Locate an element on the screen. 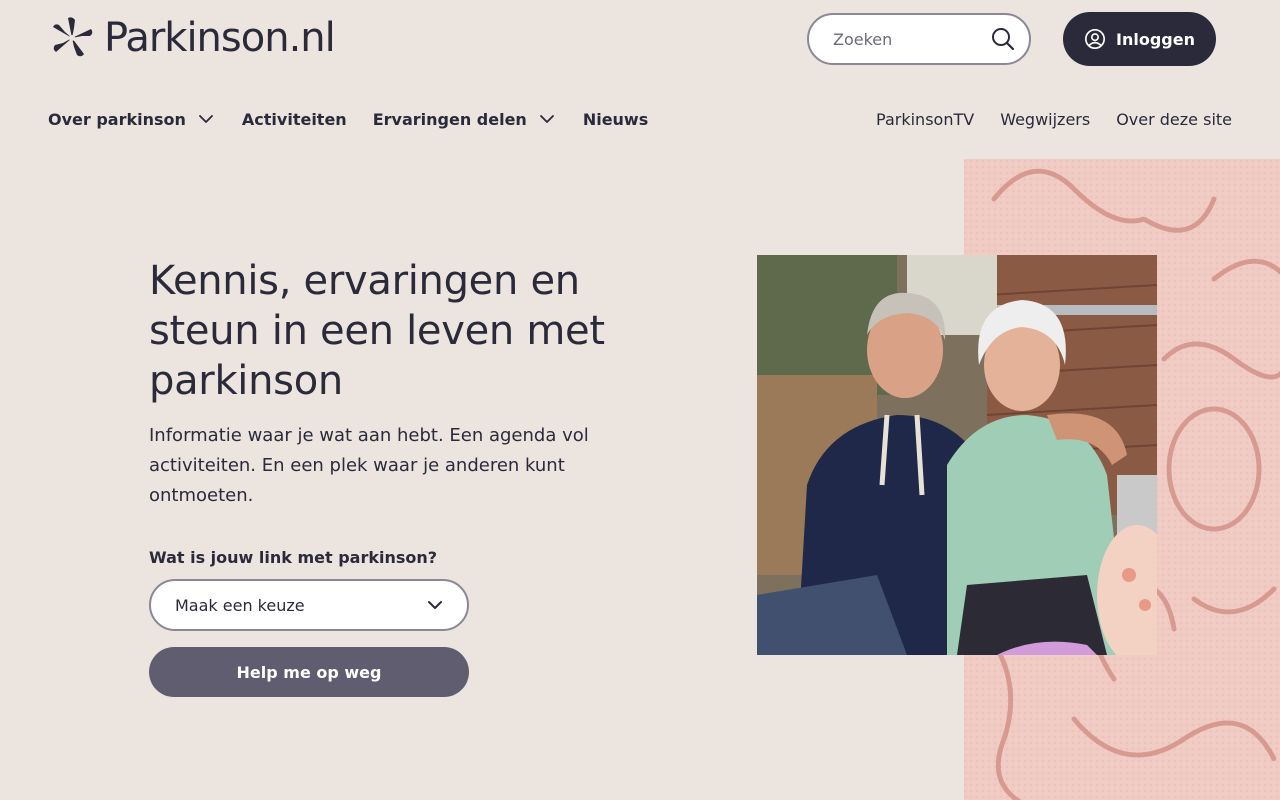  login-button: Inloggen is located at coordinates (1139, 39).